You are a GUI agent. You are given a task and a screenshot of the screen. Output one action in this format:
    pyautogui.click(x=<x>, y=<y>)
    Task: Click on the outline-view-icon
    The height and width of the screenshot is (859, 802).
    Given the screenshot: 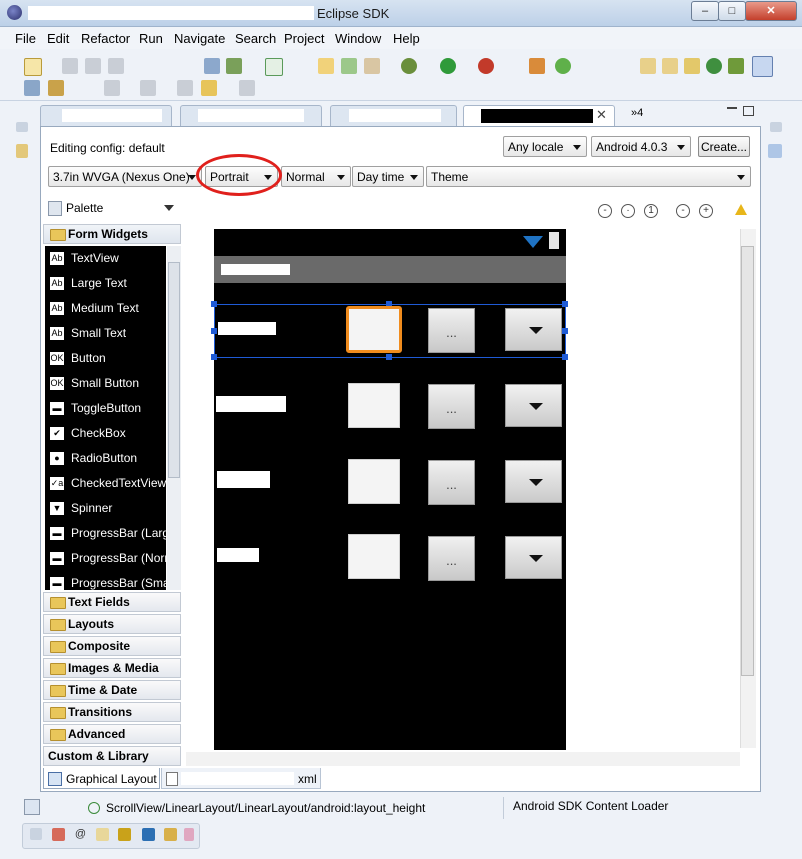 What is the action you would take?
    pyautogui.click(x=775, y=151)
    